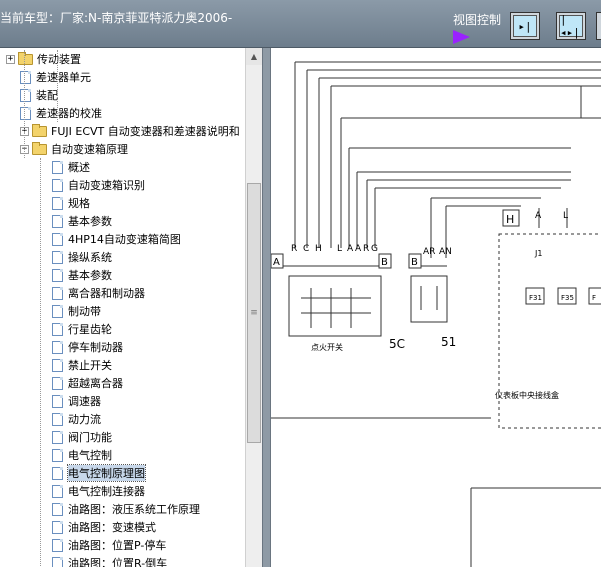 The width and height of the screenshot is (601, 567). What do you see at coordinates (145, 131) in the screenshot?
I see `tree-item-label: FUJI ECVT 自动变速器和差速器说明和` at bounding box center [145, 131].